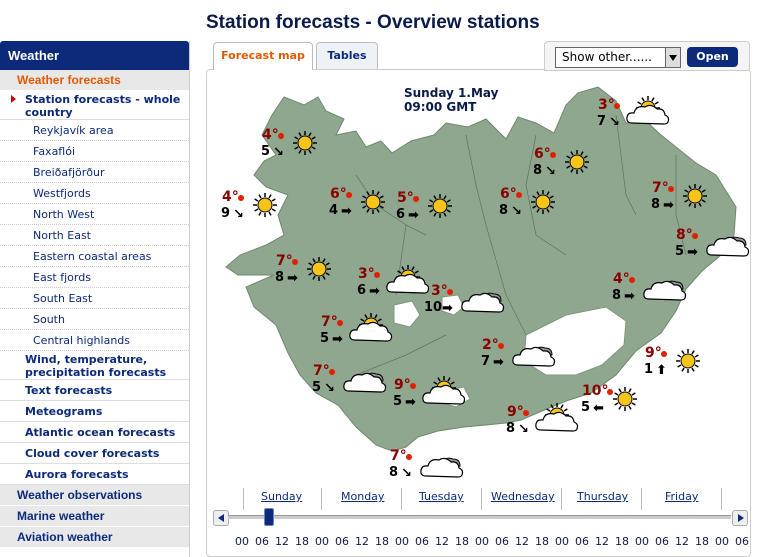 The width and height of the screenshot is (757, 557). I want to click on sidebar-subitem: North West, so click(94, 214).